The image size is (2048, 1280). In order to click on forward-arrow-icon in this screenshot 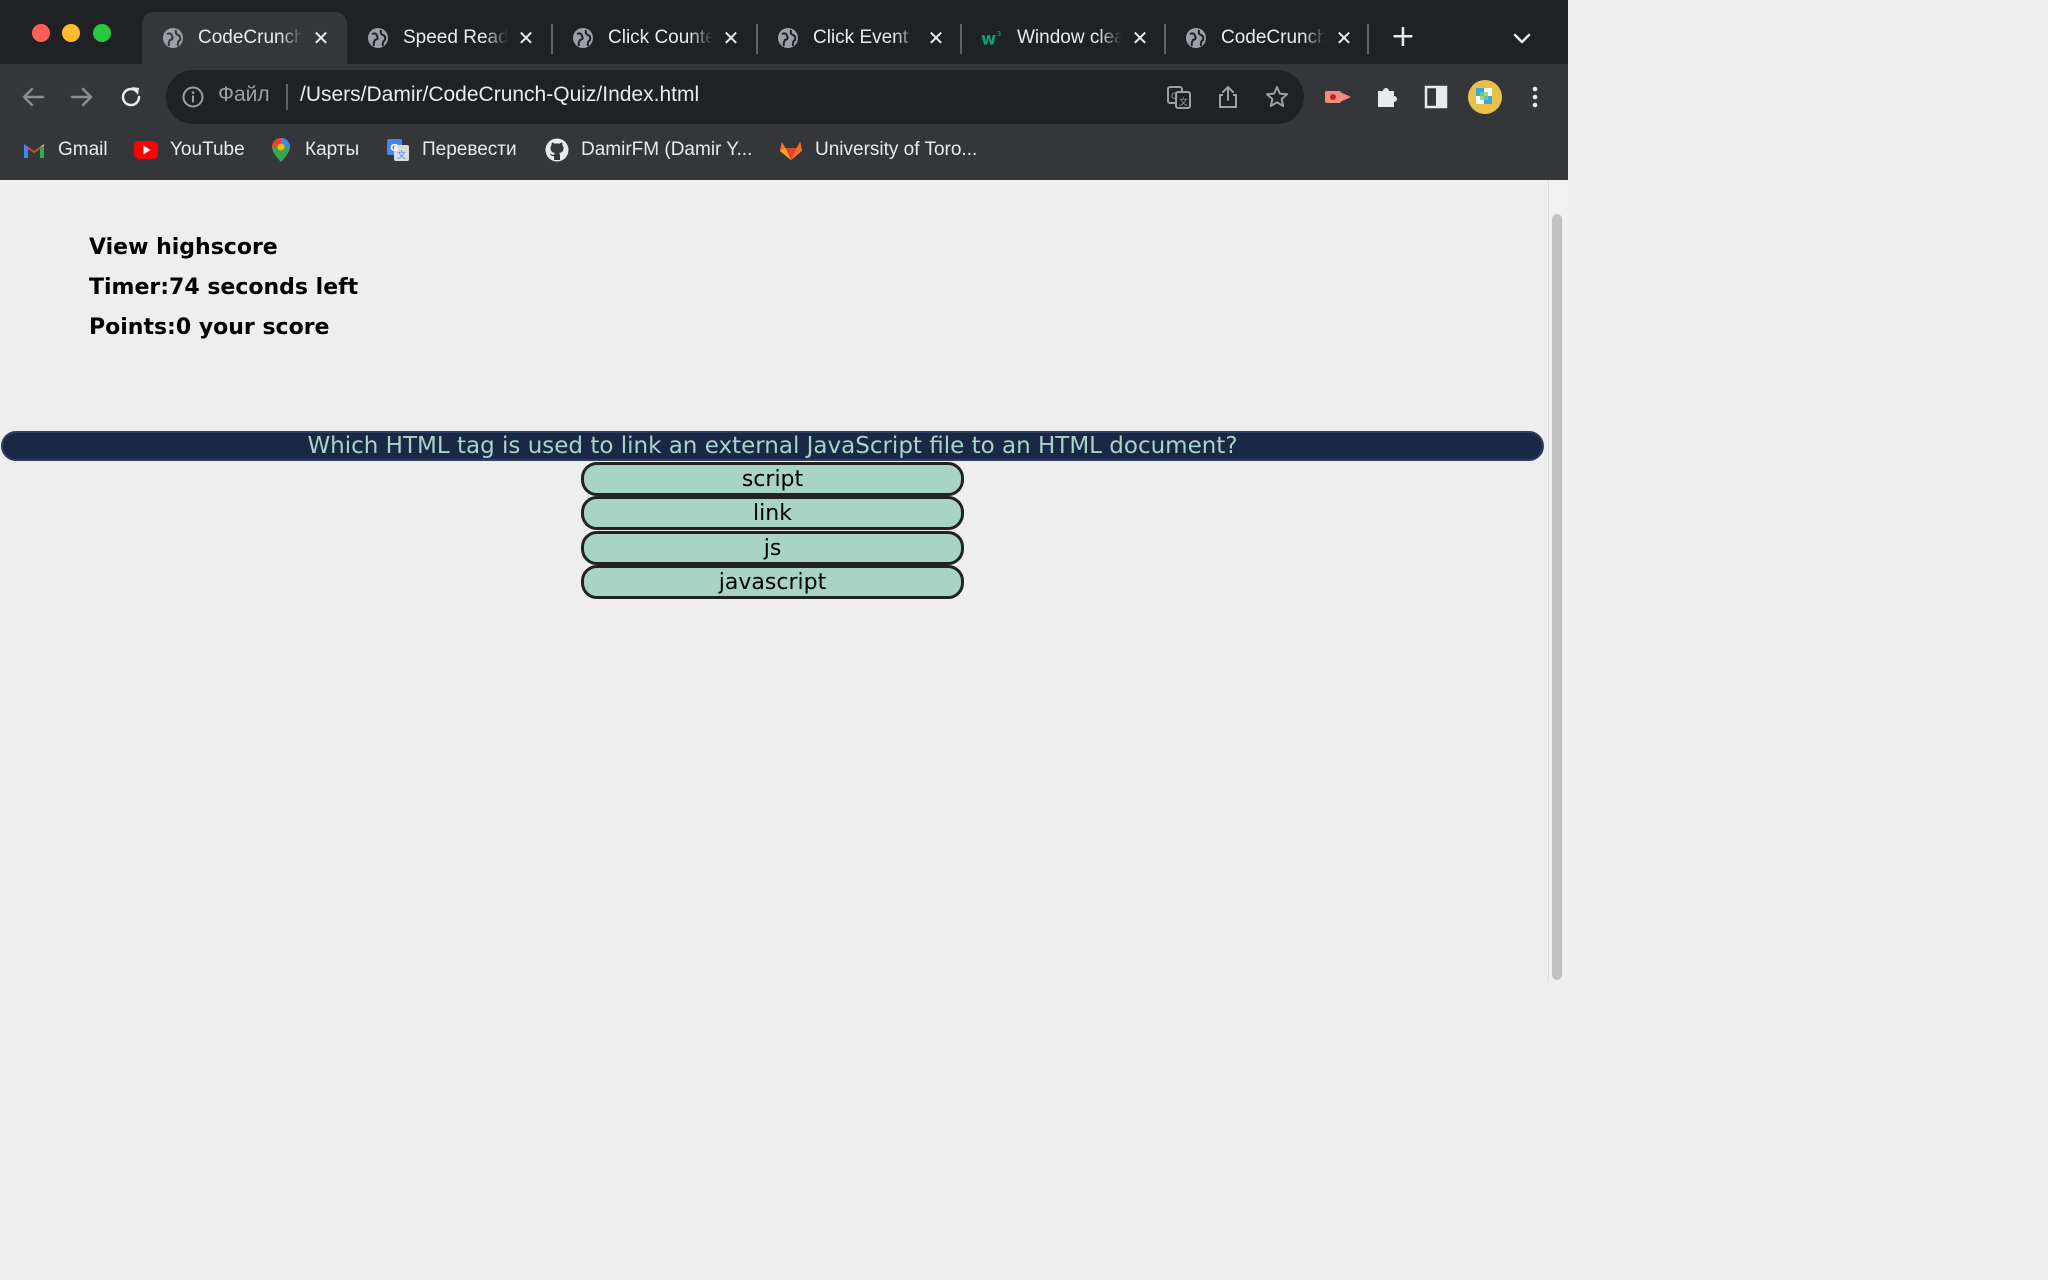, I will do `click(81, 97)`.